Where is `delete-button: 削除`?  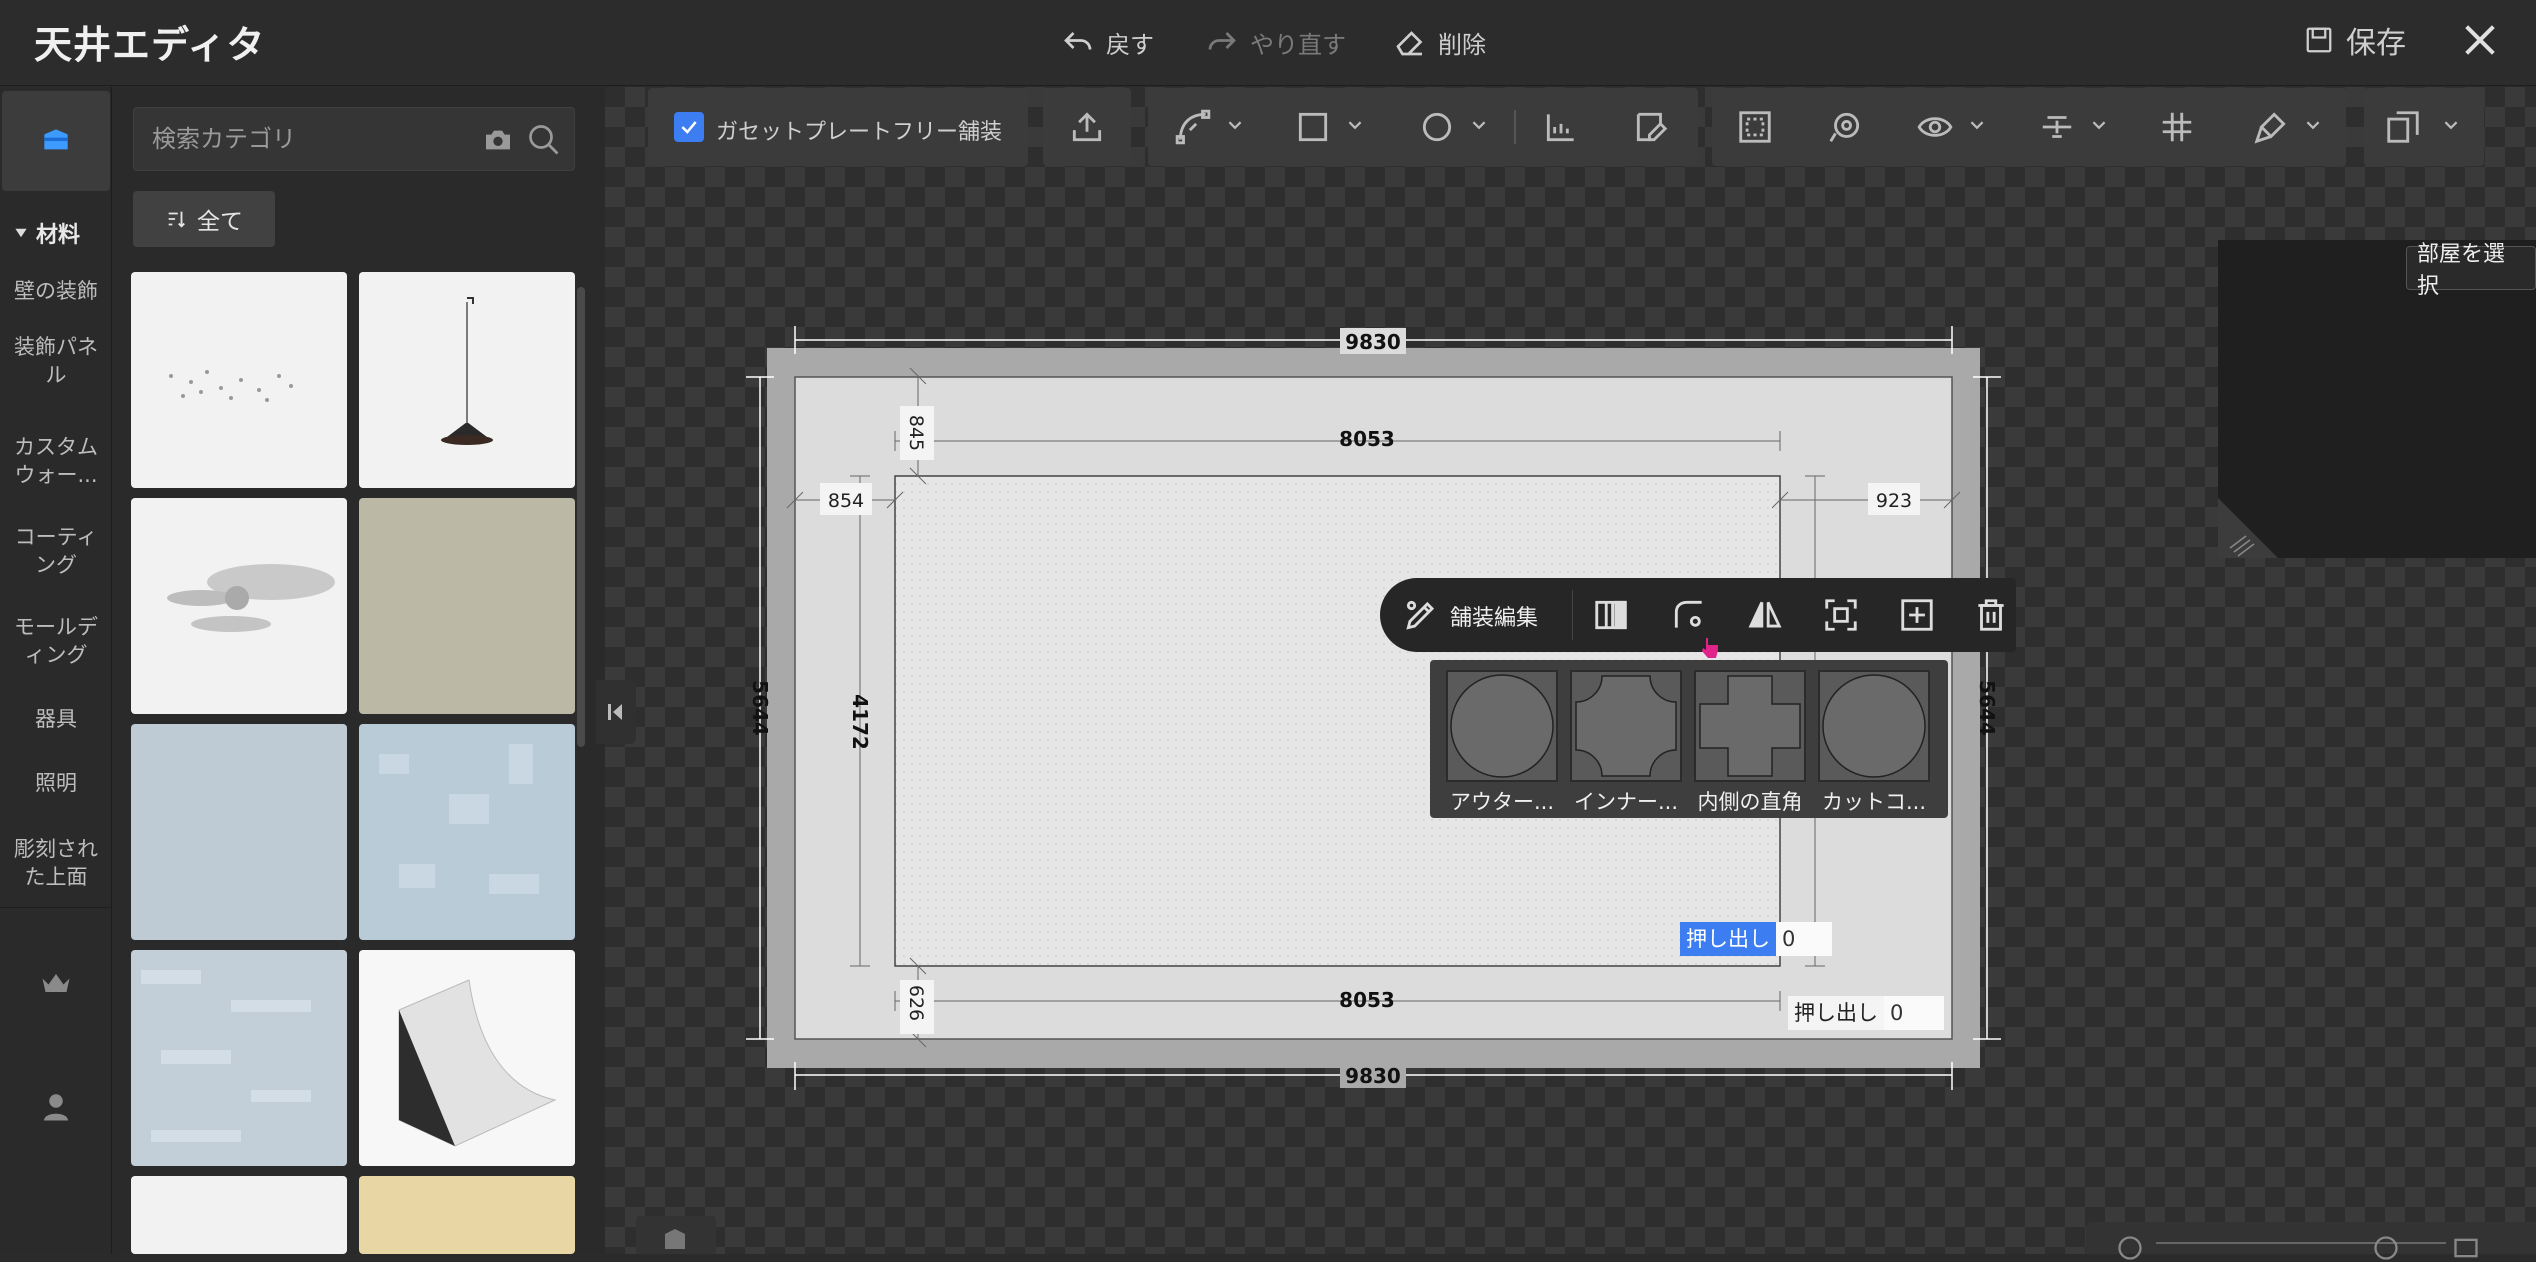
delete-button: 削除 is located at coordinates (1439, 42).